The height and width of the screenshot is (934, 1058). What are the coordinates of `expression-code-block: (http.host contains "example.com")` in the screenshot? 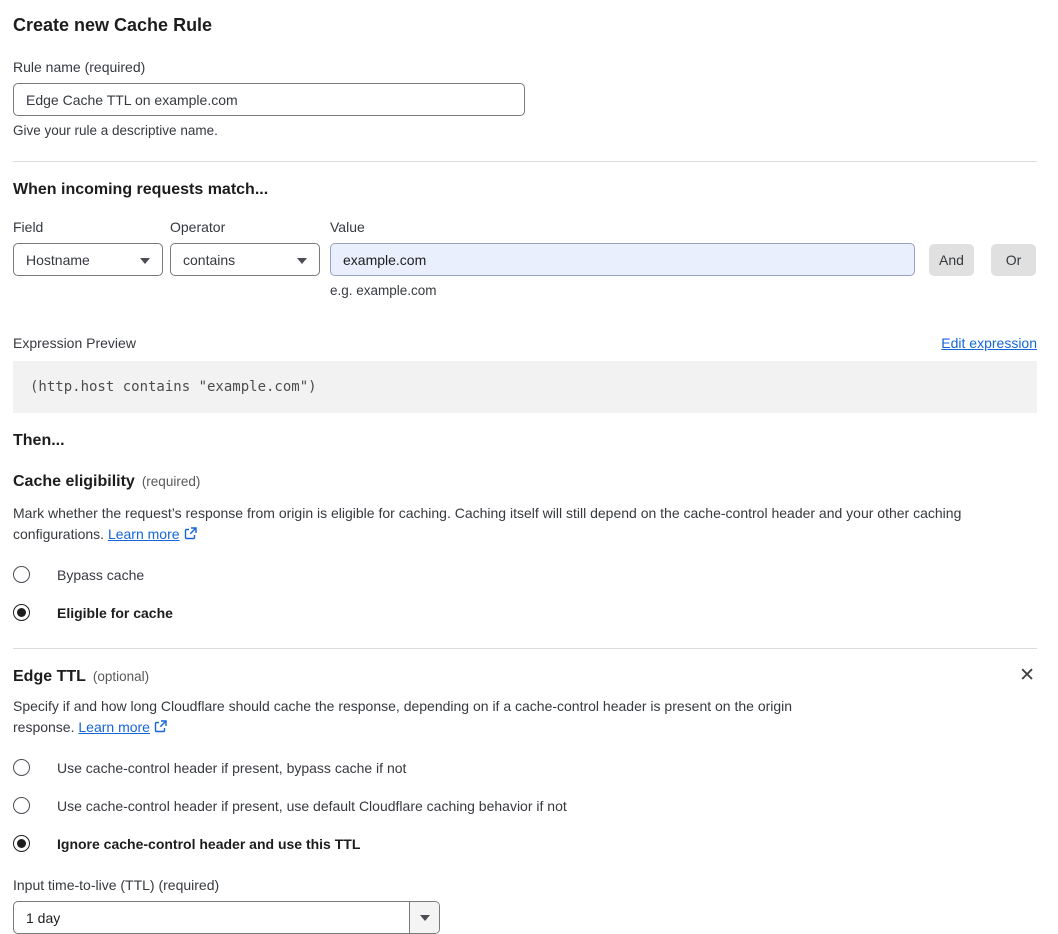 It's located at (525, 387).